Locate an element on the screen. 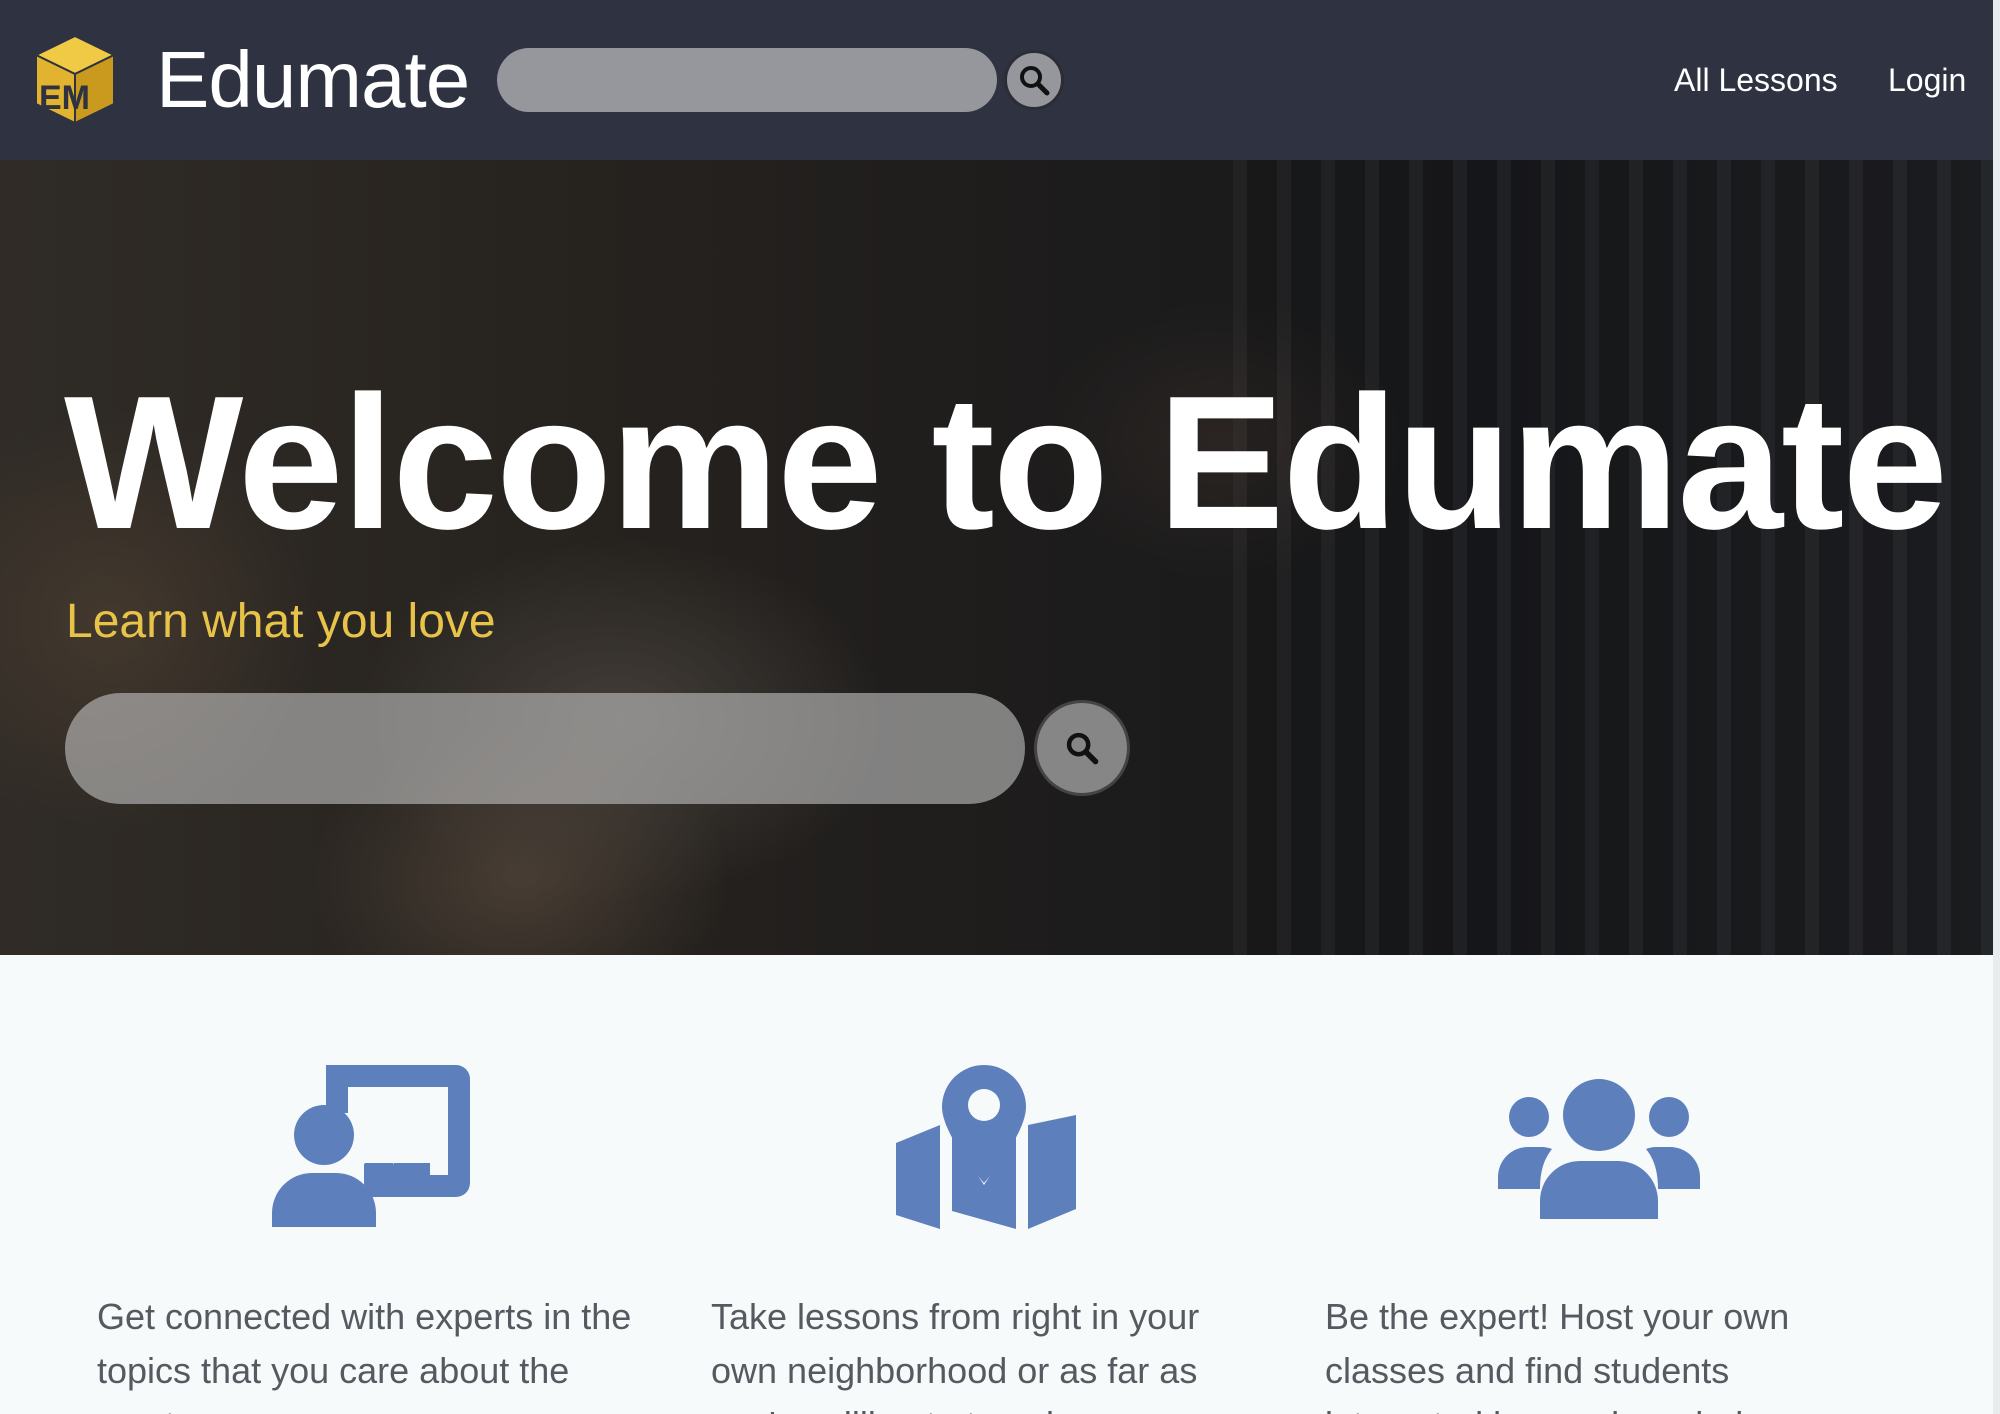 This screenshot has height=1414, width=2000. hero-search-button is located at coordinates (1082, 748).